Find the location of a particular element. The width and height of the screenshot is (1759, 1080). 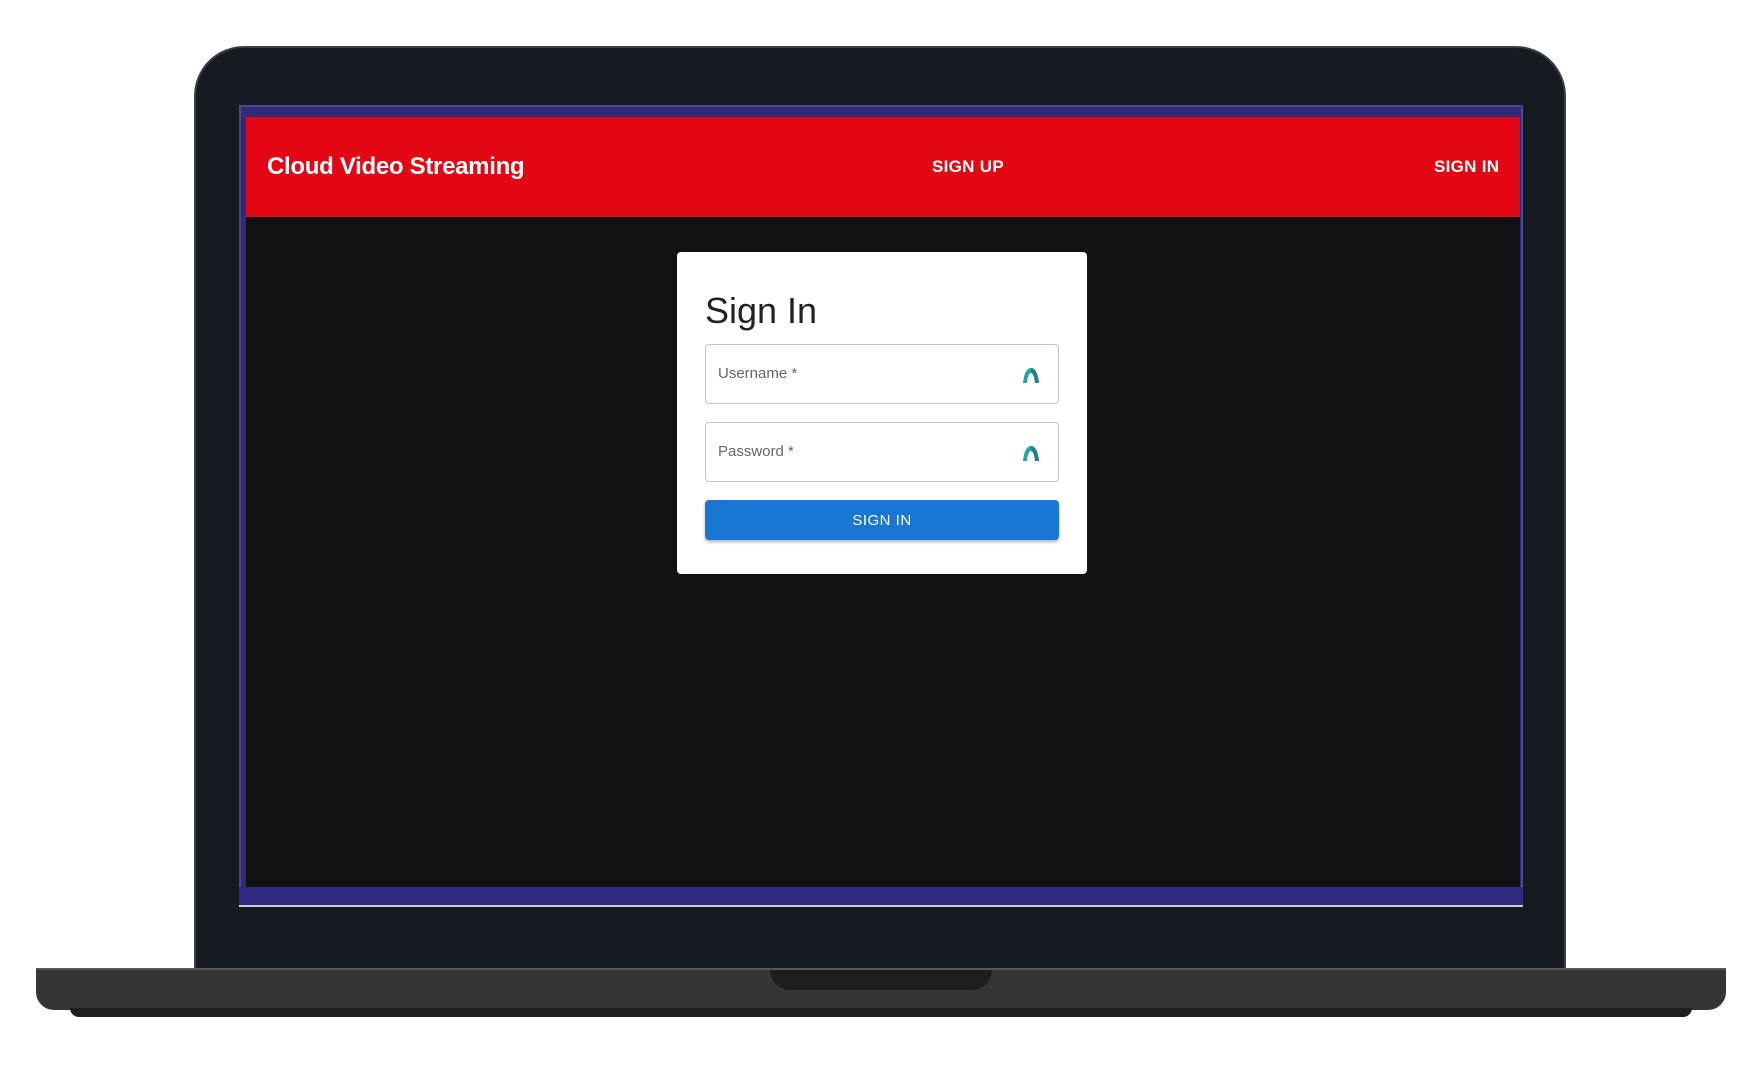

sign-in-button: SIGN IN is located at coordinates (882, 520).